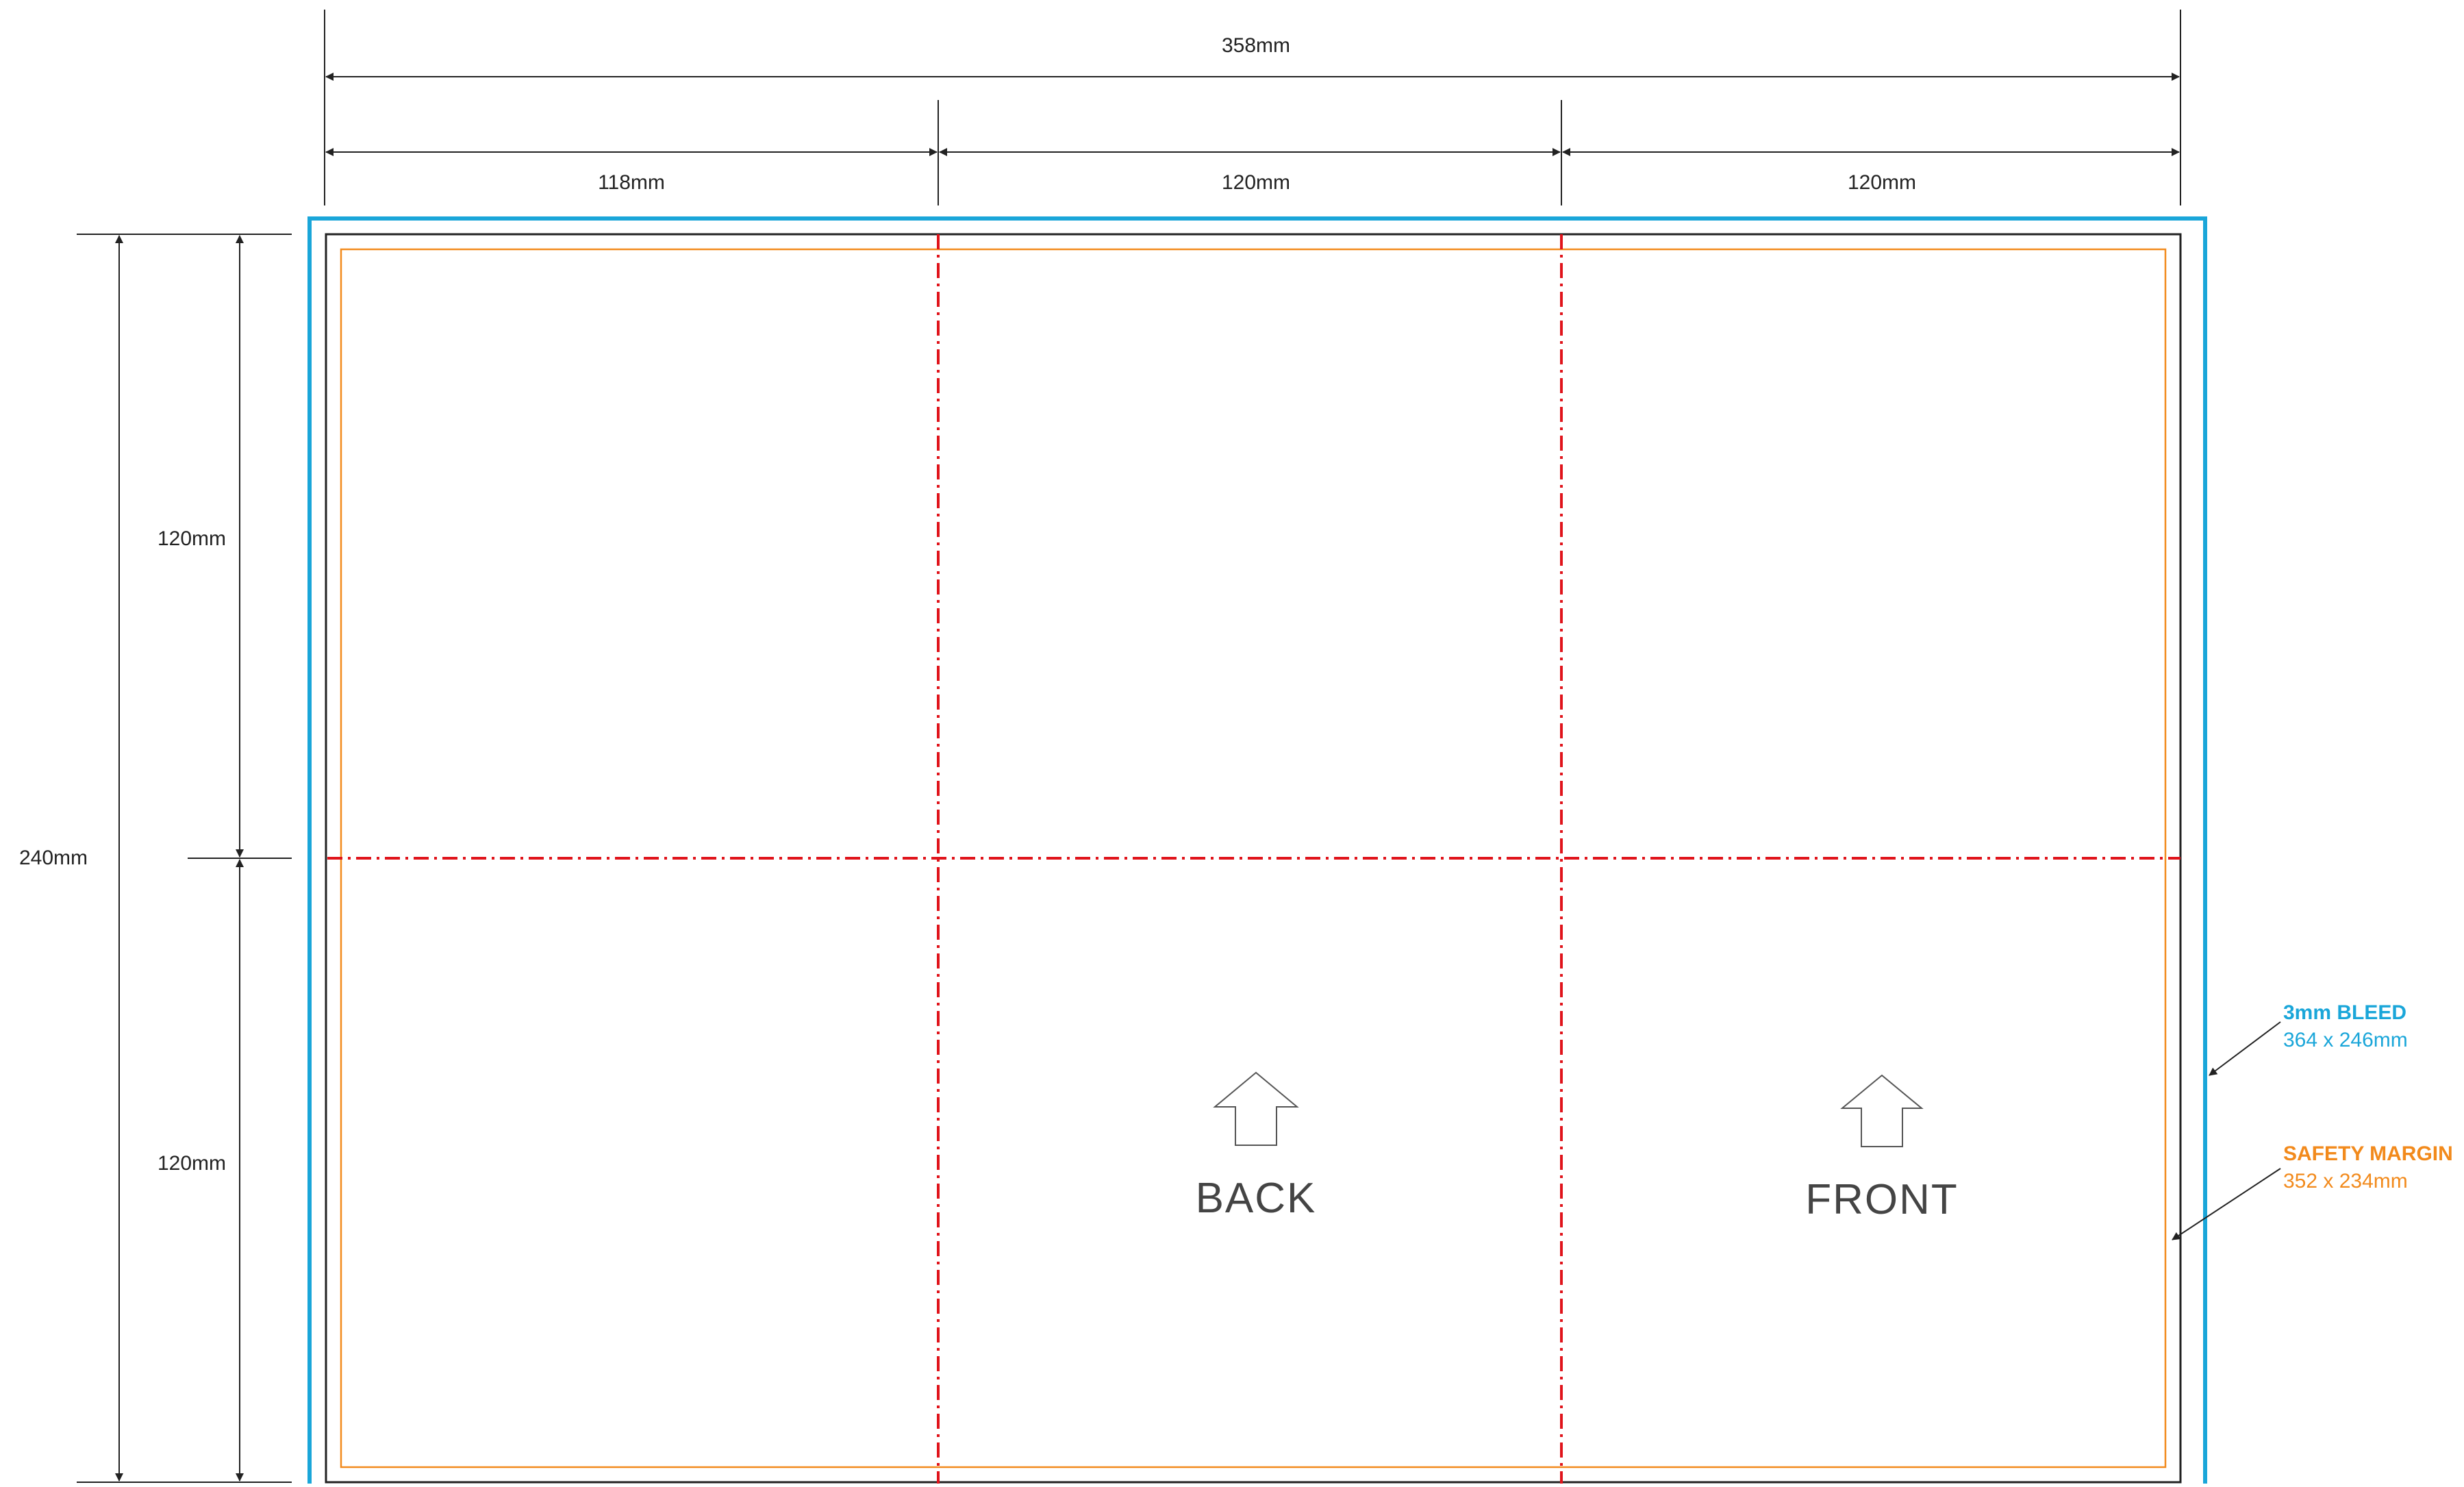 This screenshot has width=2464, height=1487. Describe the element at coordinates (1256, 182) in the screenshot. I see `col-2-width-label: 120mm` at that location.